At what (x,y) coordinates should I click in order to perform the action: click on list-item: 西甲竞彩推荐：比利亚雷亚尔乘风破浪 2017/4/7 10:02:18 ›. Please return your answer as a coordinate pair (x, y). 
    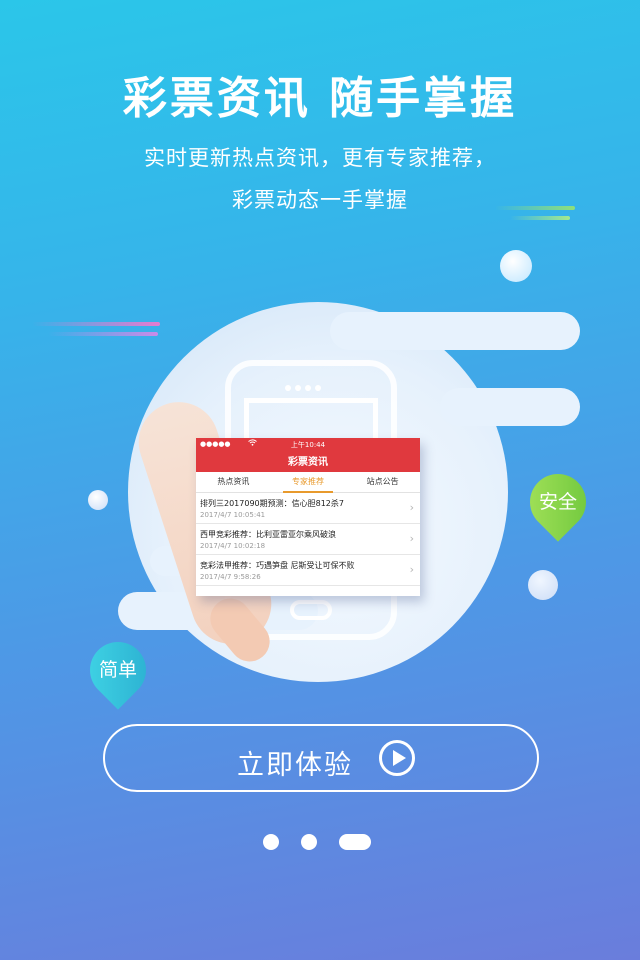
    Looking at the image, I should click on (308, 539).